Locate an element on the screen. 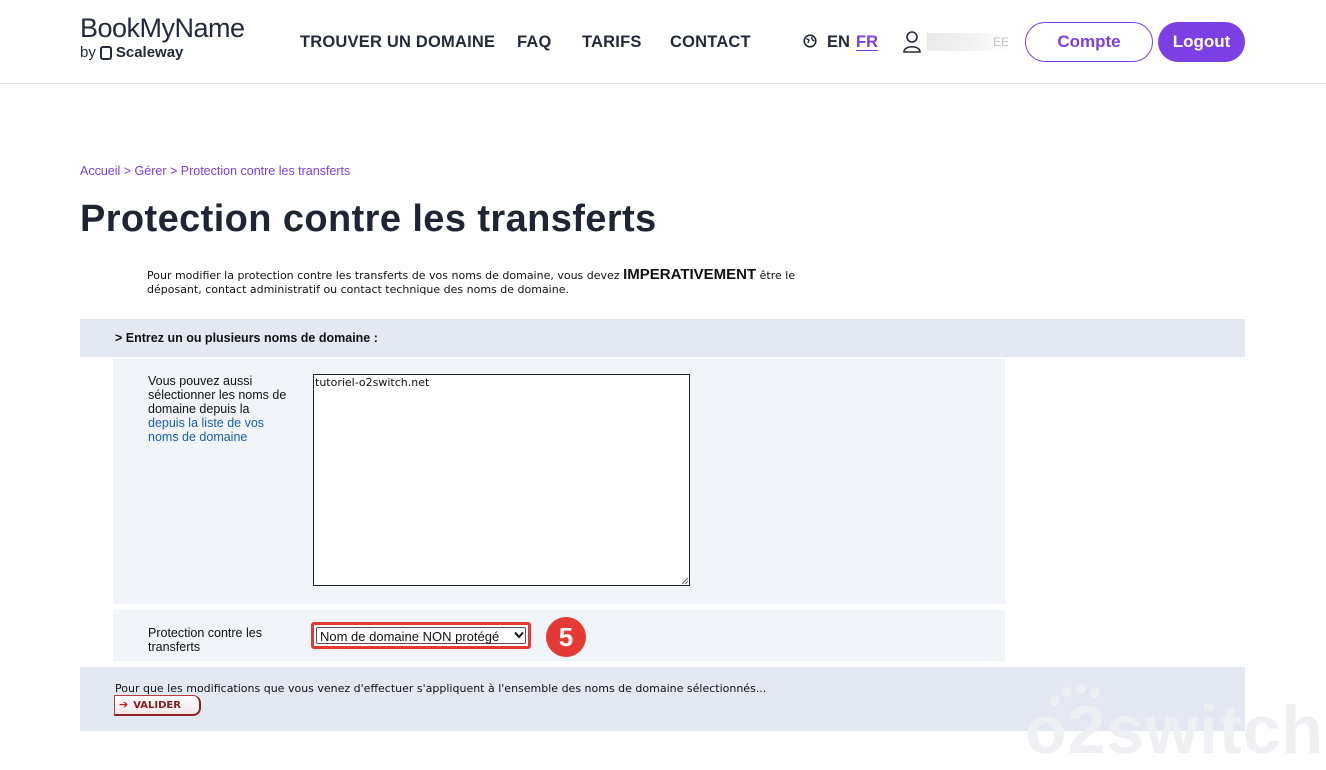 This screenshot has height=770, width=1326. logo-brand: BookMyName is located at coordinates (162, 28).